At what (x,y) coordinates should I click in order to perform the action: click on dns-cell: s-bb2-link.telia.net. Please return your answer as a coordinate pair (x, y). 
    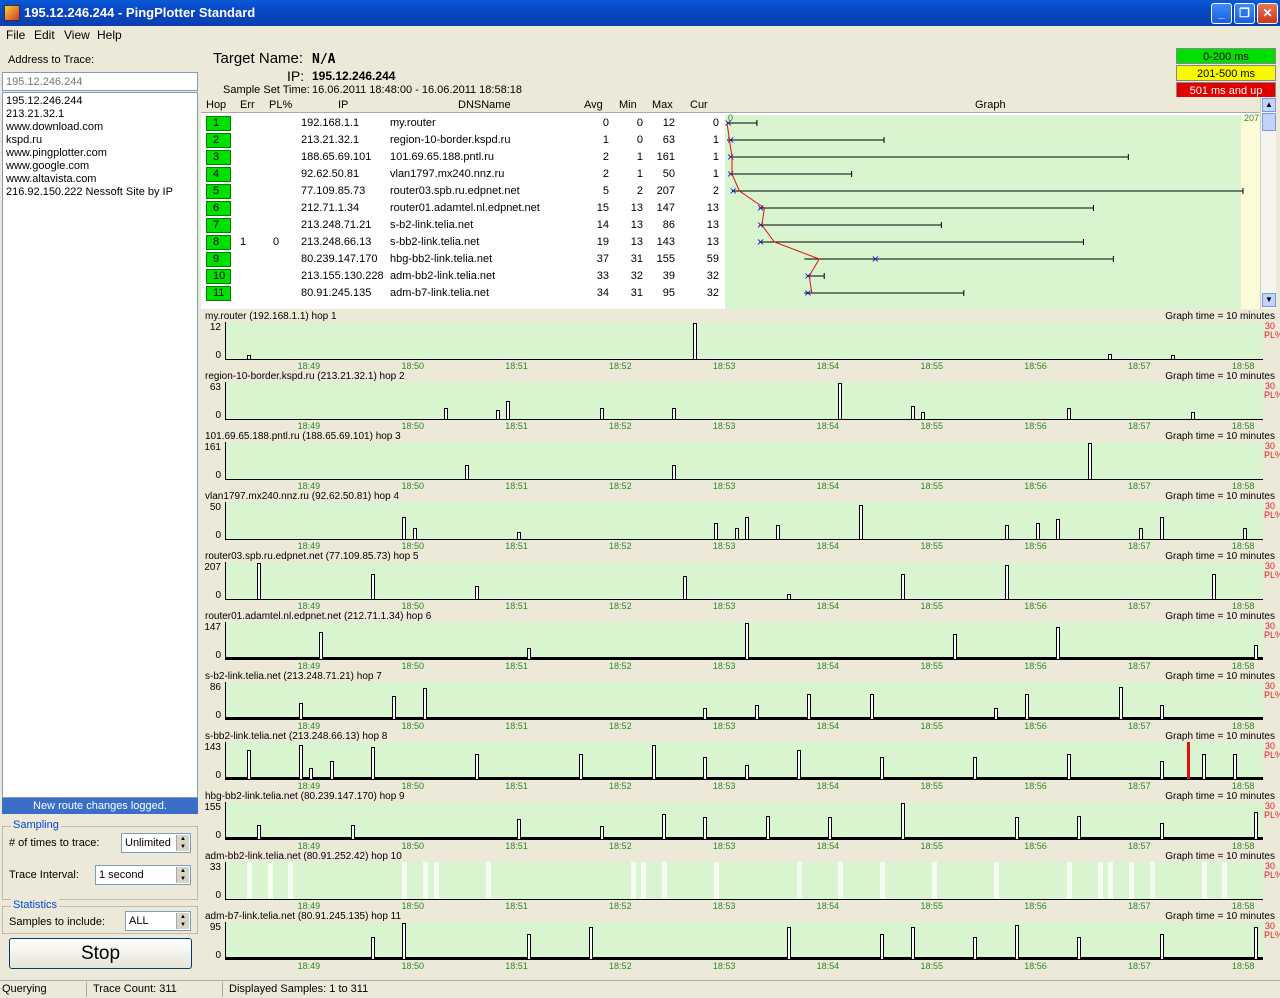
    Looking at the image, I should click on (435, 242).